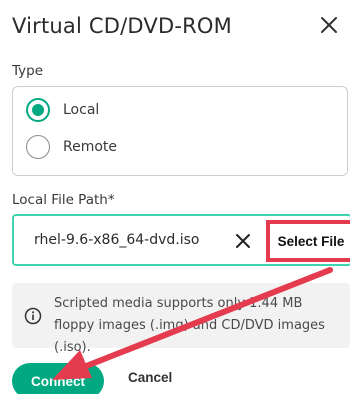 Image resolution: width=350 pixels, height=394 pixels. Describe the element at coordinates (28, 71) in the screenshot. I see `type-label: Type` at that location.